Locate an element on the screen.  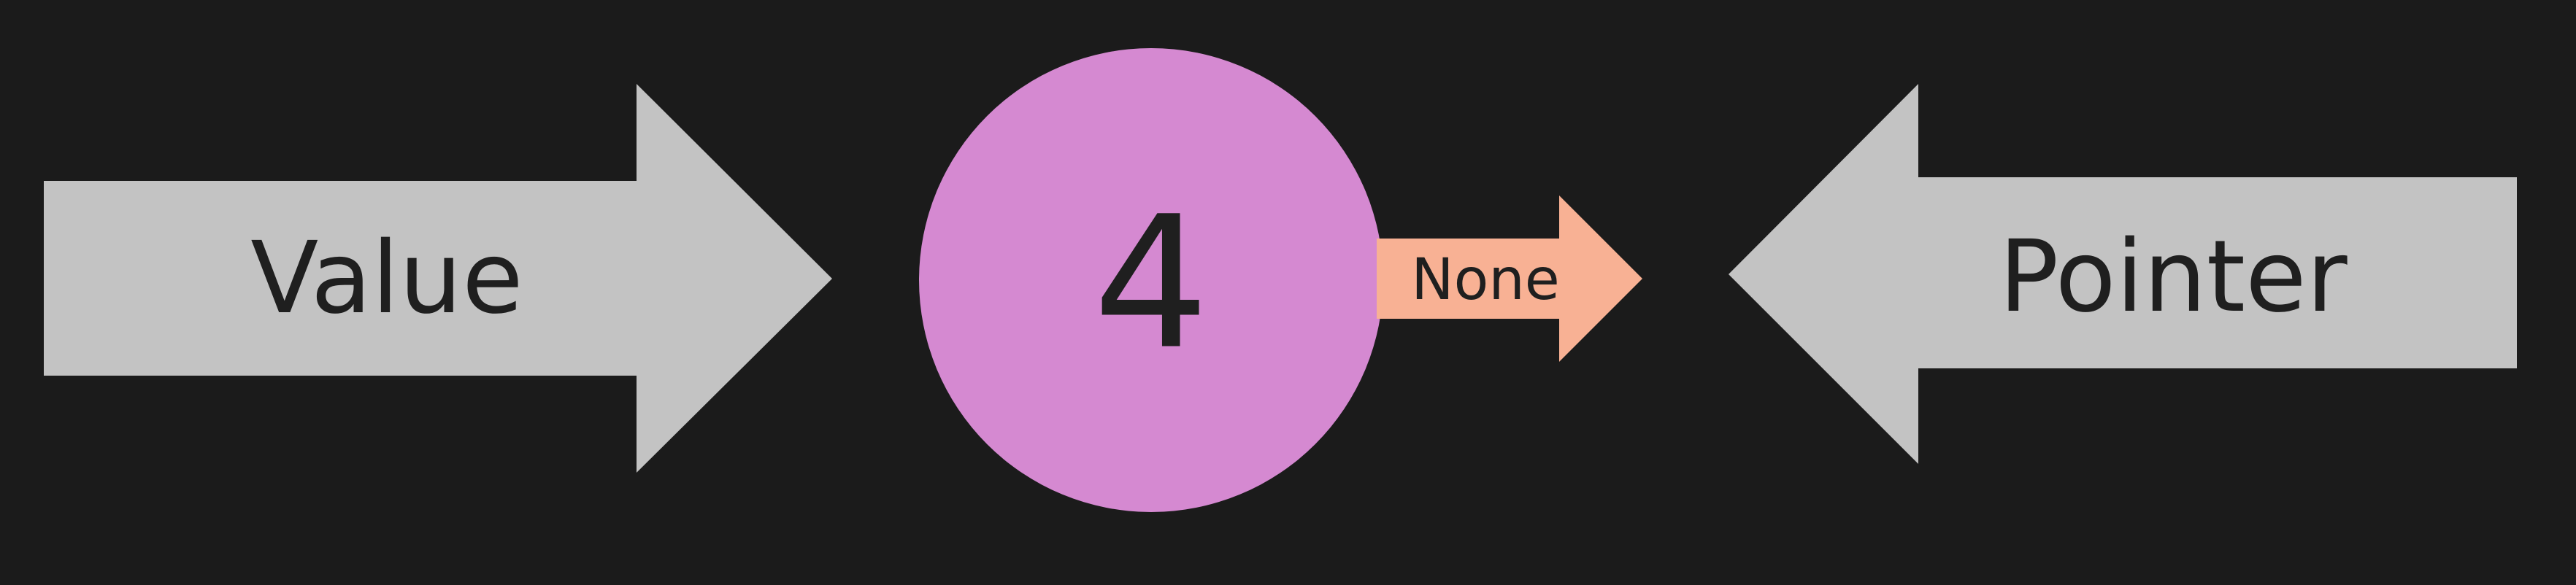
next-pointer-label: None is located at coordinates (1485, 280).